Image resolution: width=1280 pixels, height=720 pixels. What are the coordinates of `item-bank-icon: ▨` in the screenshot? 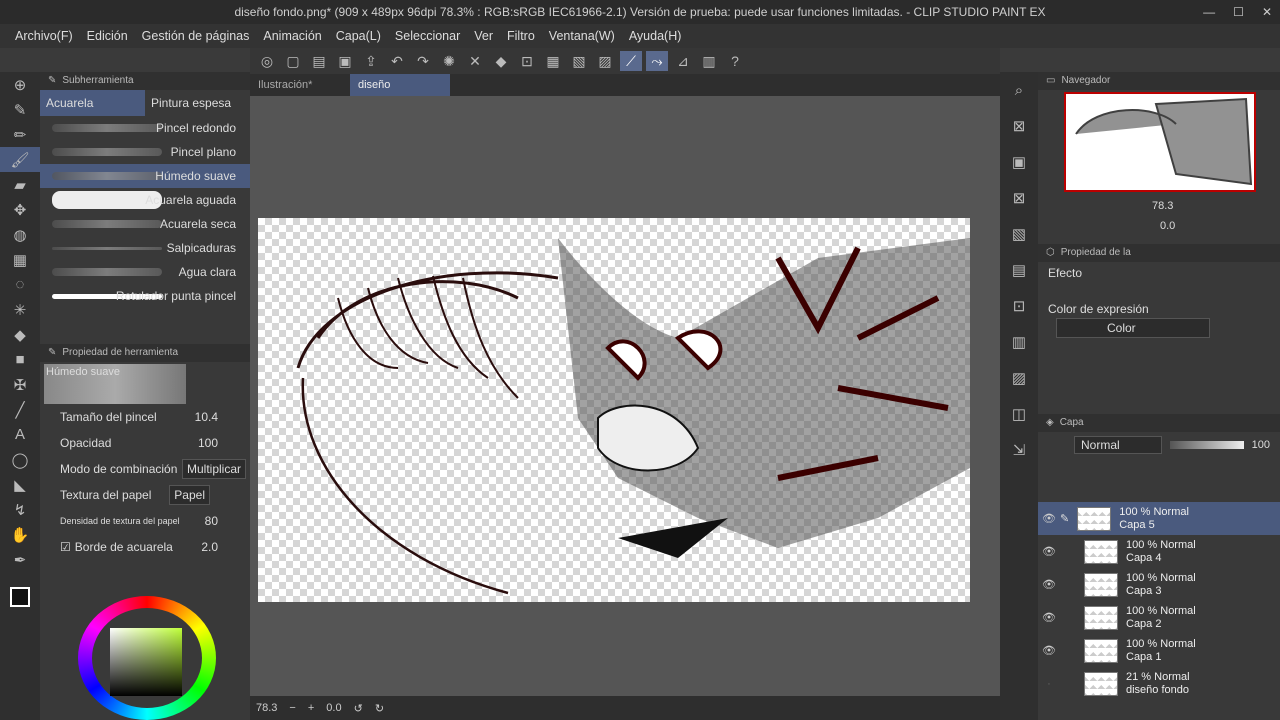 It's located at (1019, 378).